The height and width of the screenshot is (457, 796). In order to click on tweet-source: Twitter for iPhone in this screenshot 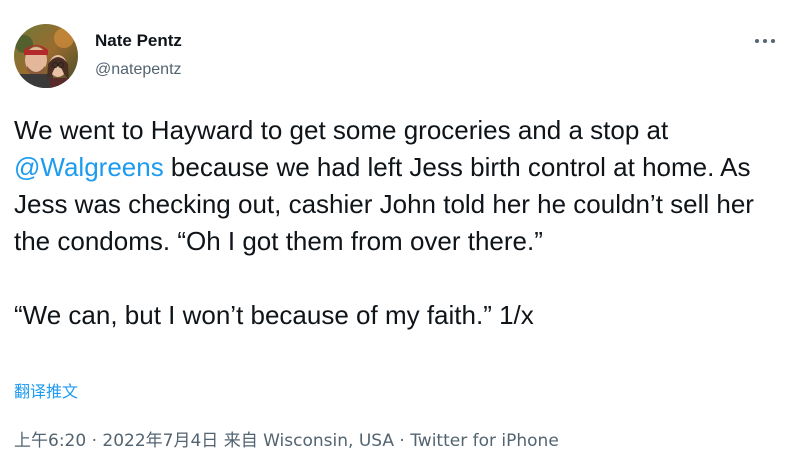, I will do `click(484, 441)`.